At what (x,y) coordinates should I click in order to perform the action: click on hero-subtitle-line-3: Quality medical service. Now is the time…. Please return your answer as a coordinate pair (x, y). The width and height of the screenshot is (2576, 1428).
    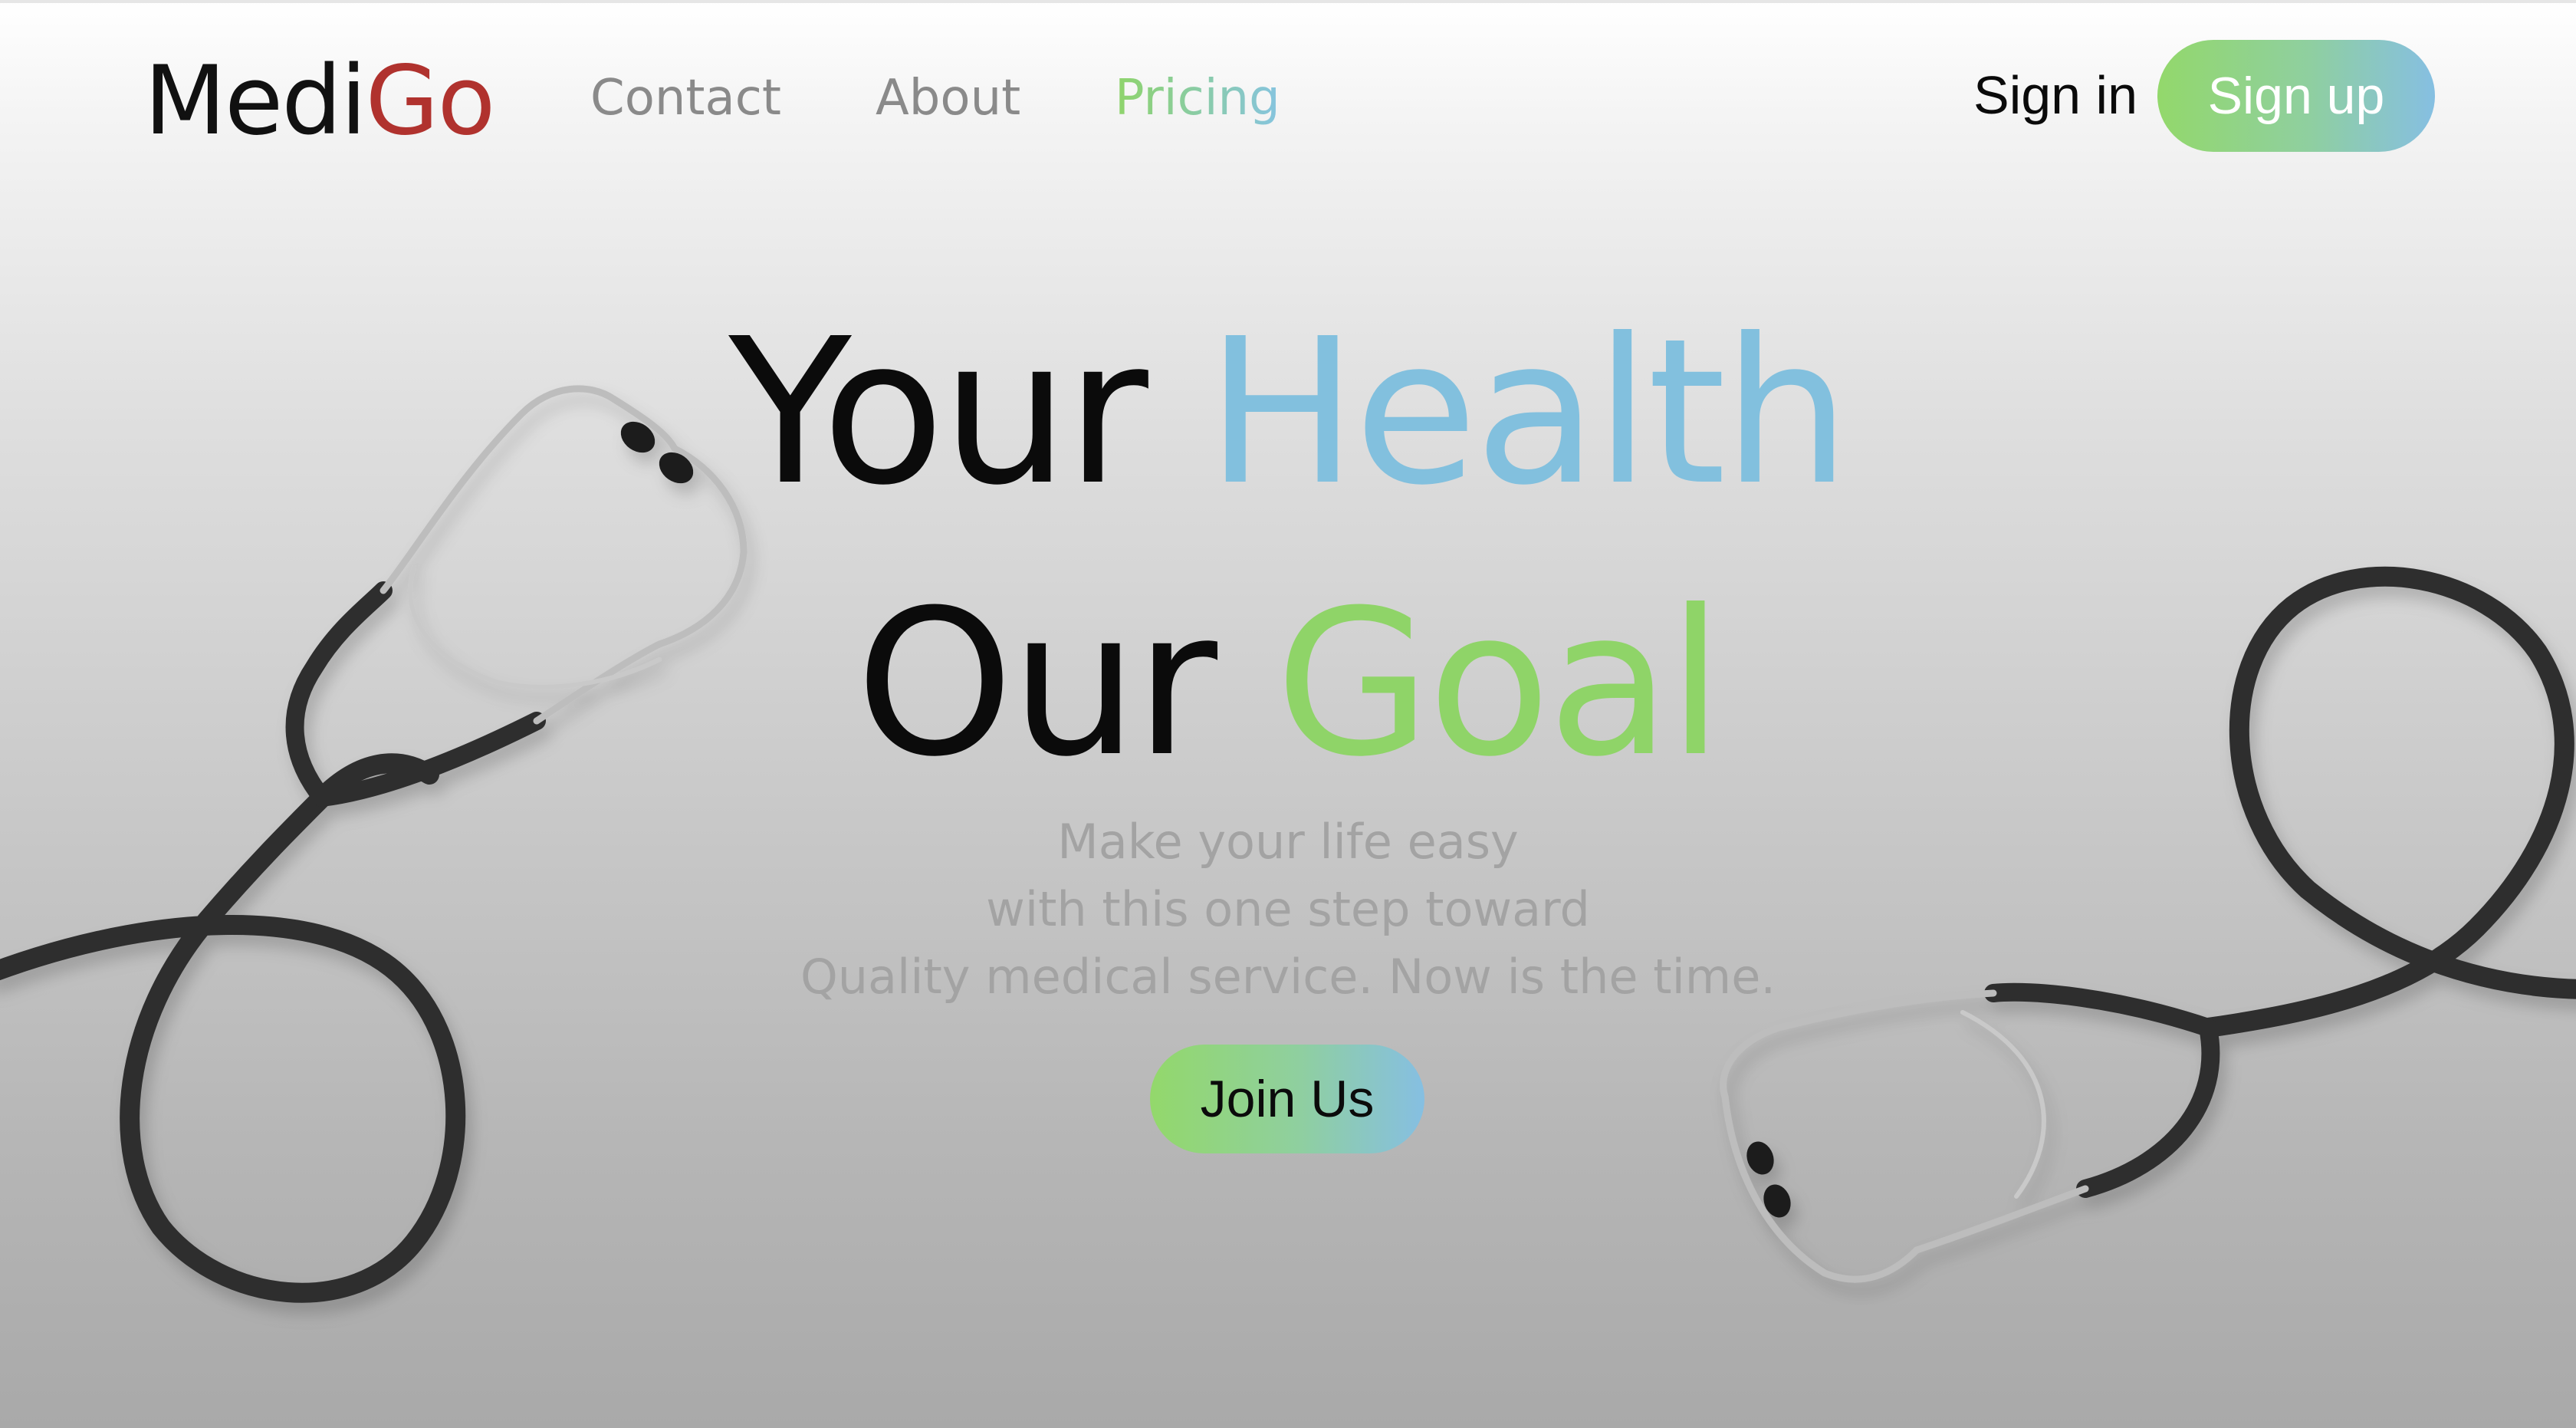
    Looking at the image, I should click on (1288, 977).